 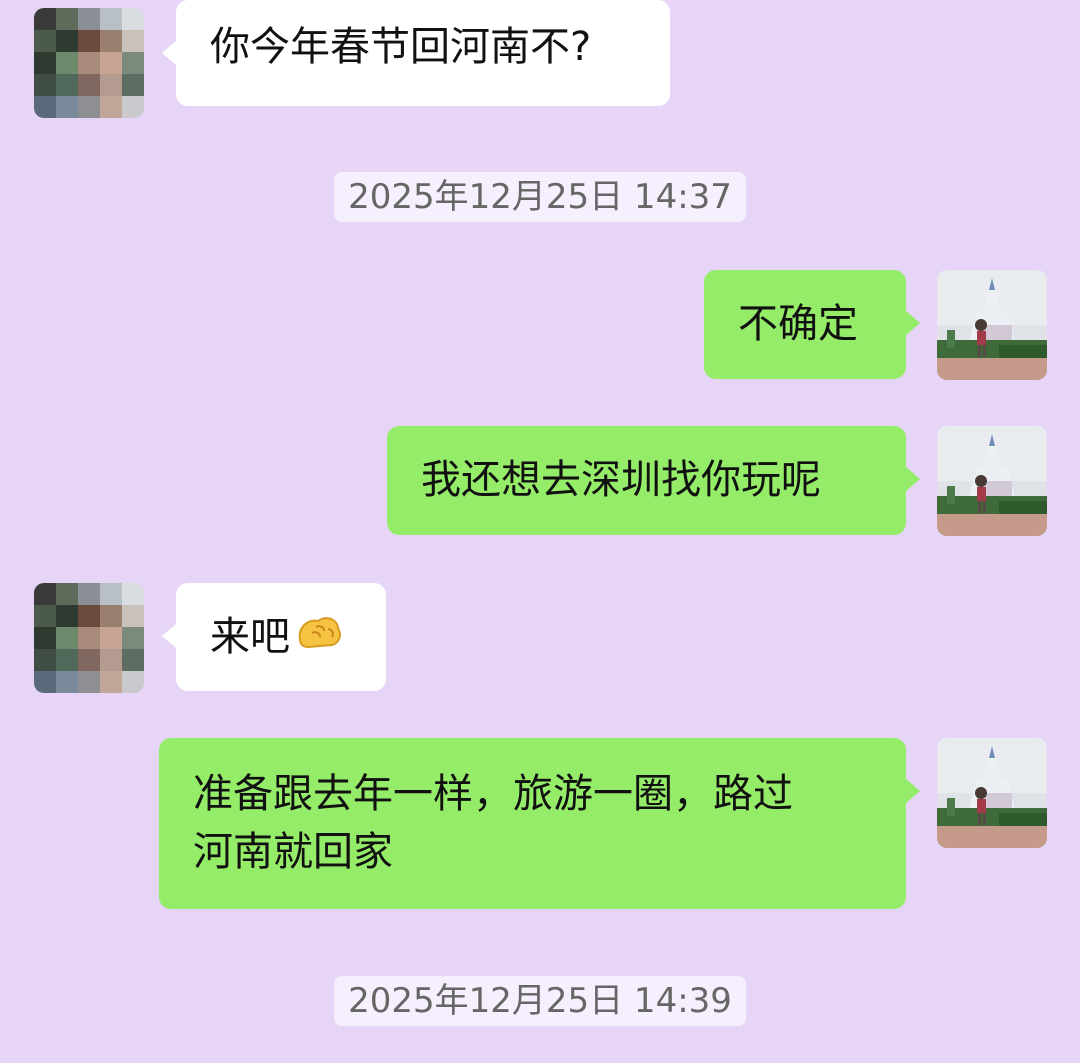 I want to click on timestamp: 2025年12月25日 14:39, so click(x=540, y=1001).